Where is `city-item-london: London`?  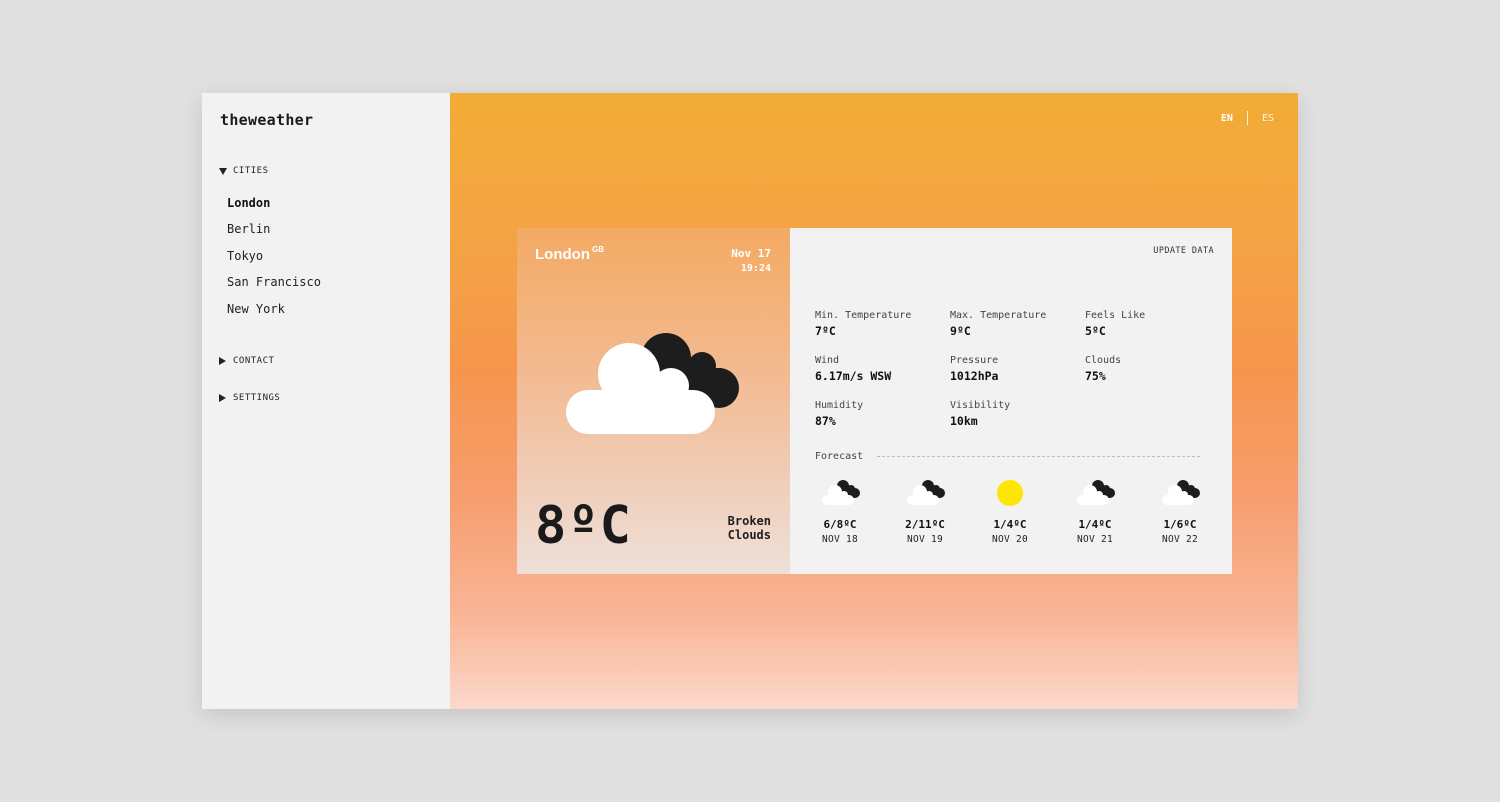
city-item-london: London is located at coordinates (274, 207).